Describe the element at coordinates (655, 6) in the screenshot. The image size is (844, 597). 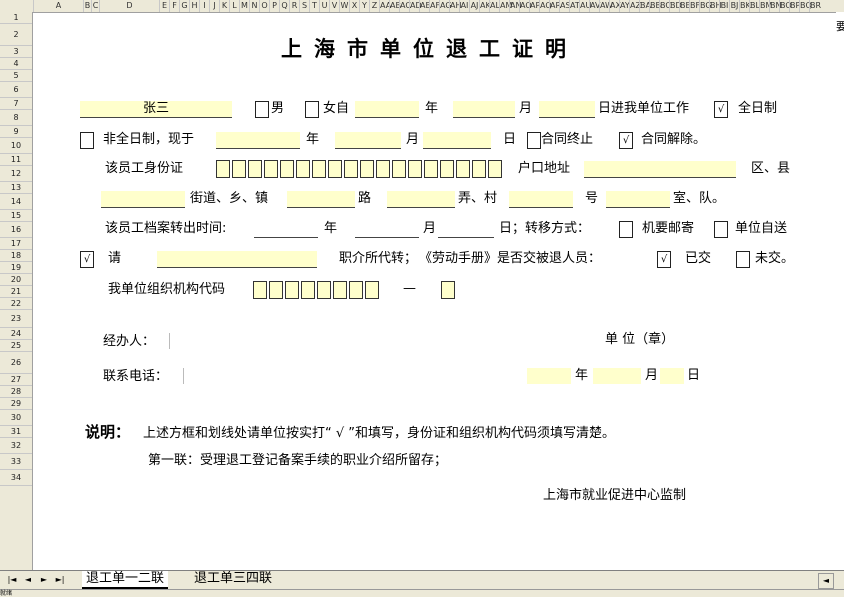
I see `column-header-cell: BB` at that location.